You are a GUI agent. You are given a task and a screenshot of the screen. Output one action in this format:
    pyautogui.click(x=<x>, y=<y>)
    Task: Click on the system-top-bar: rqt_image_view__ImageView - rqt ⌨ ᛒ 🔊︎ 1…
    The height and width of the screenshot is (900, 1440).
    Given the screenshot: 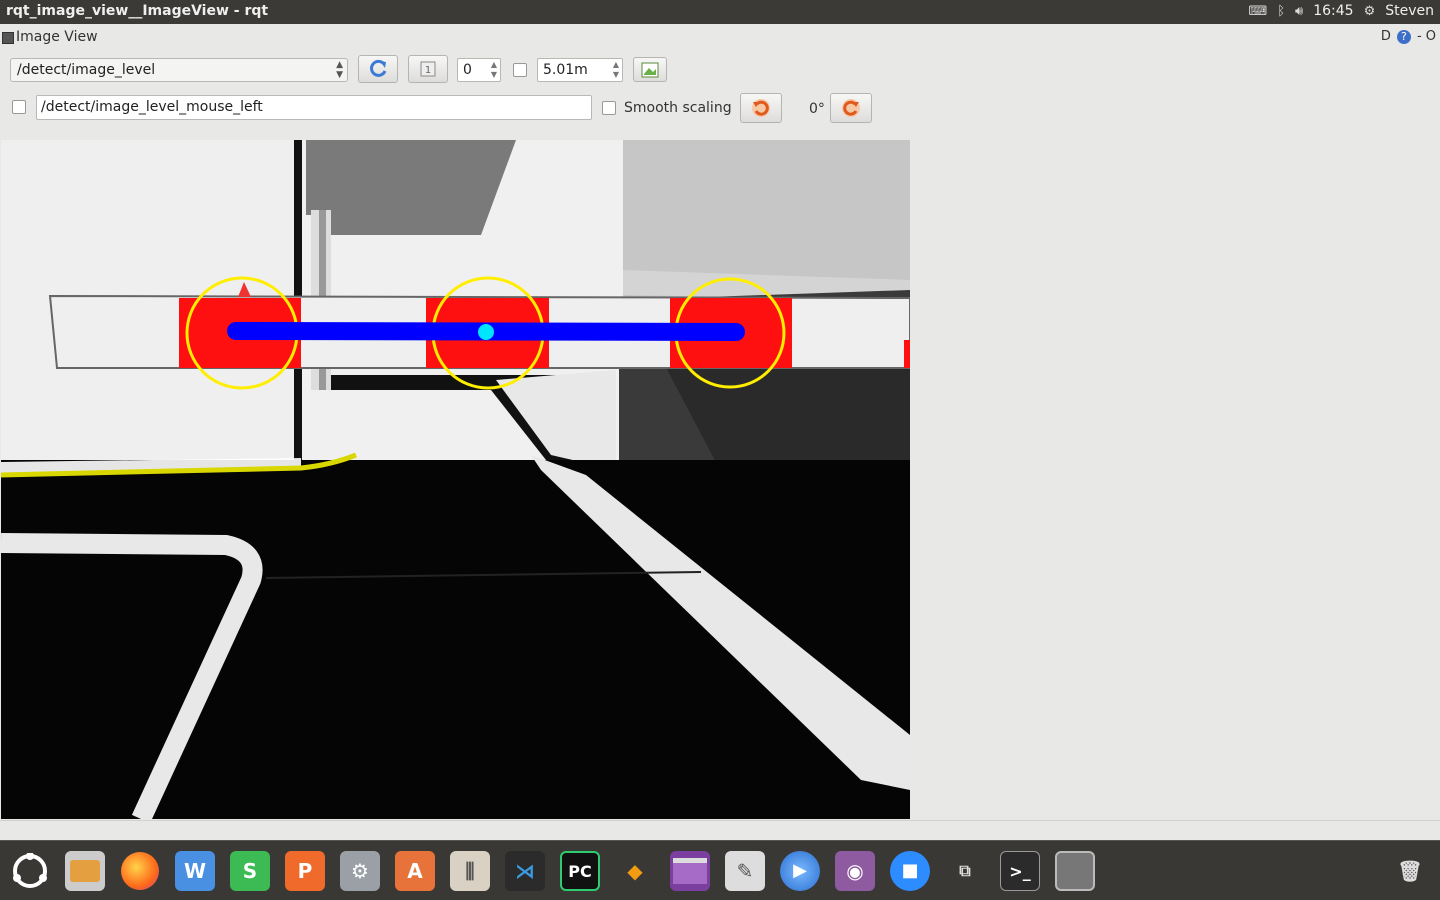 What is the action you would take?
    pyautogui.click(x=720, y=12)
    